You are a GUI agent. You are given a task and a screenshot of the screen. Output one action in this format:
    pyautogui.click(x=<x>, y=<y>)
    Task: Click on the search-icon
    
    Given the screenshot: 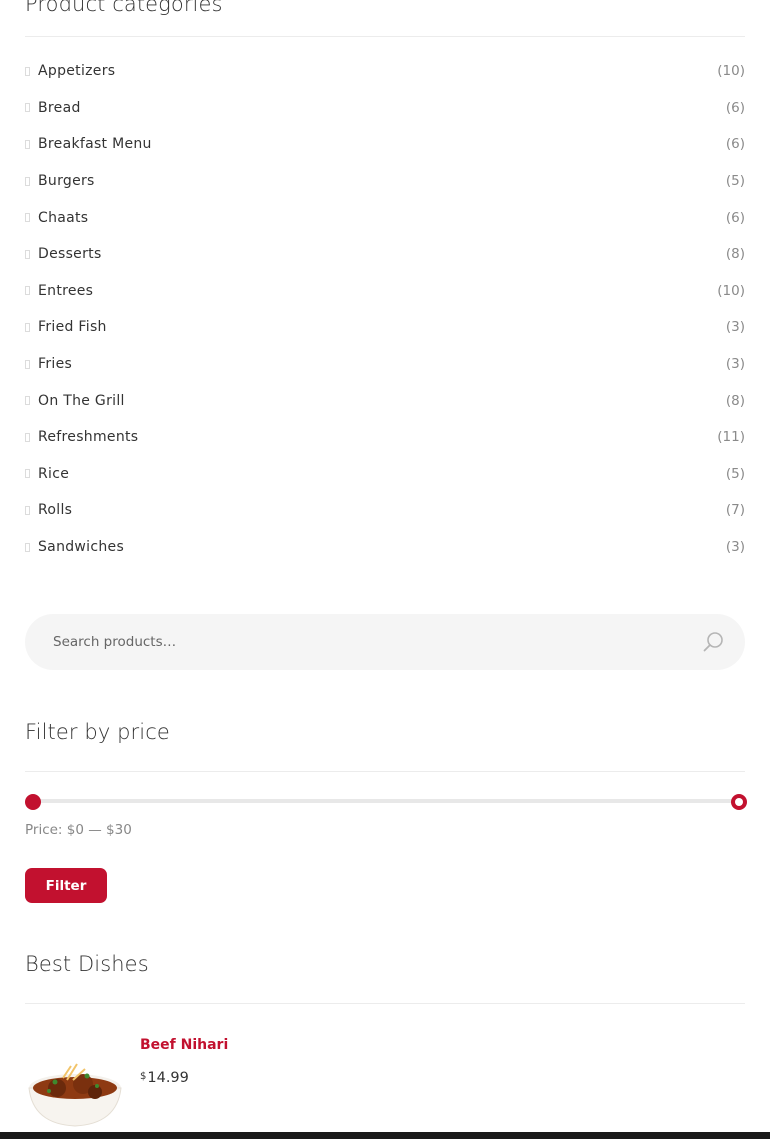 What is the action you would take?
    pyautogui.click(x=713, y=642)
    